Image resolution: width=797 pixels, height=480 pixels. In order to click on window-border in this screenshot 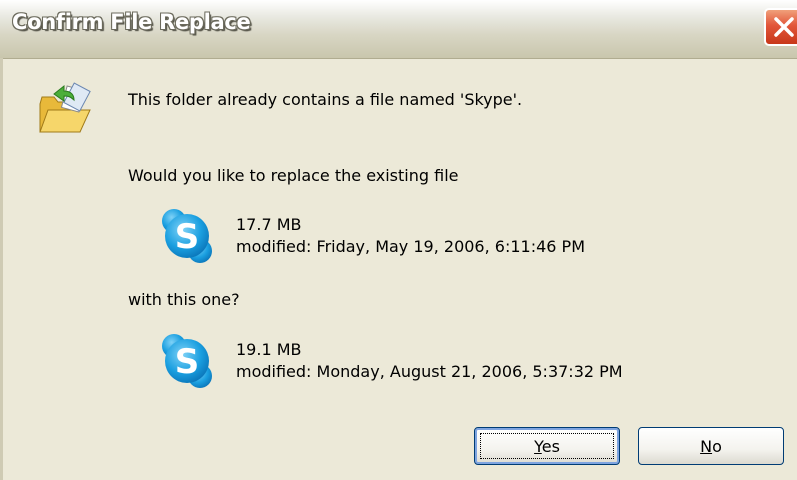, I will do `click(1, 269)`.